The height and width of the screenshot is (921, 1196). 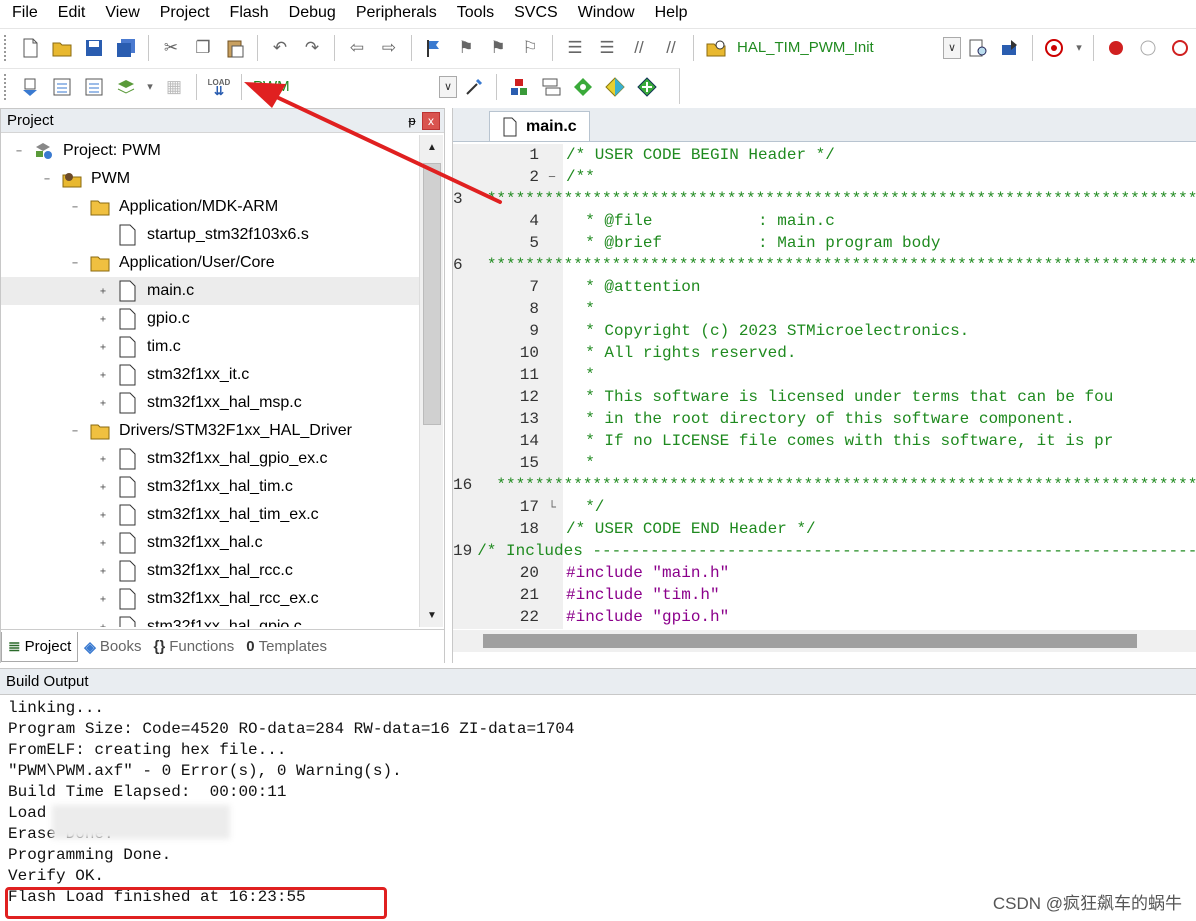 What do you see at coordinates (412, 120) in the screenshot?
I see `pin-icon: ᵽ` at bounding box center [412, 120].